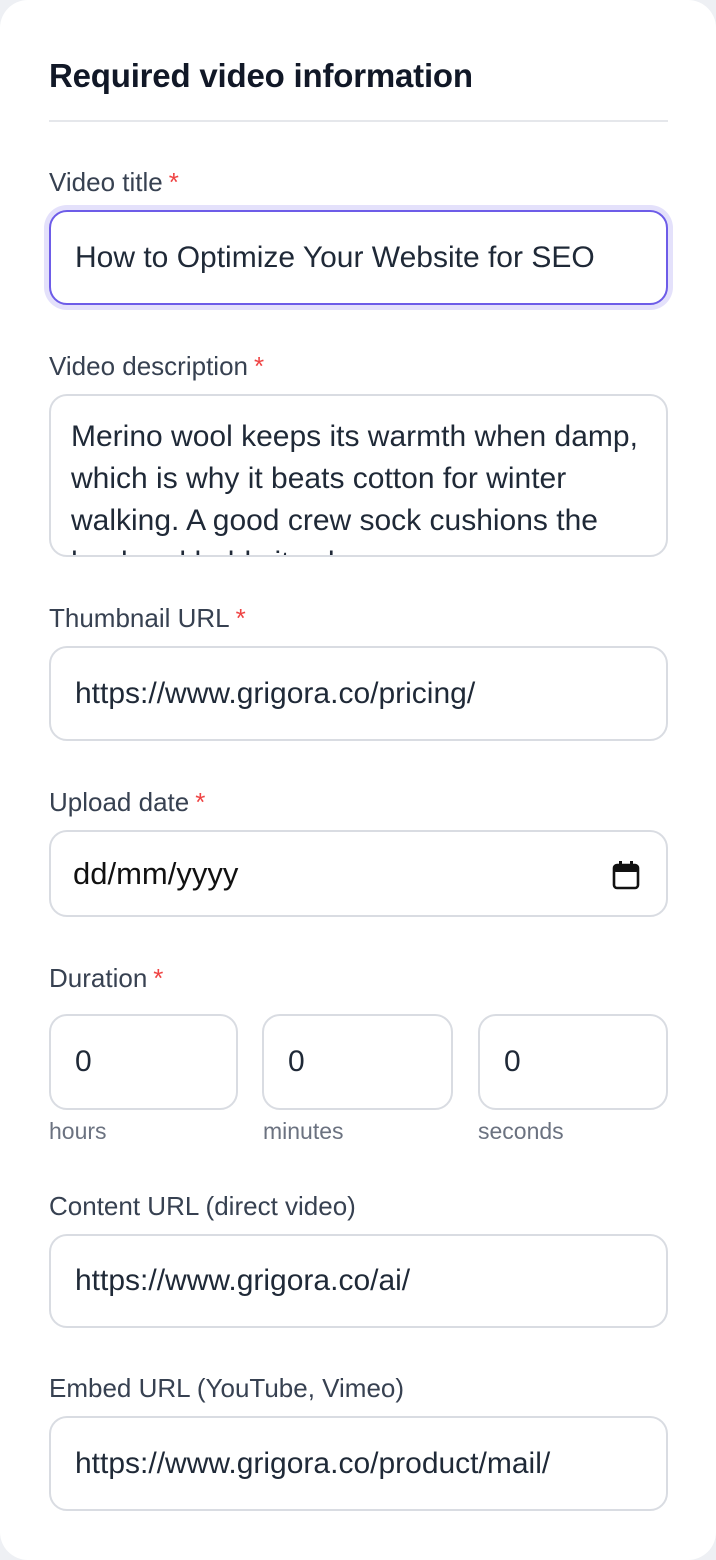 This screenshot has width=716, height=1560. What do you see at coordinates (139, 618) in the screenshot?
I see `thumbnail-url-label-text: Thumbnail URL` at bounding box center [139, 618].